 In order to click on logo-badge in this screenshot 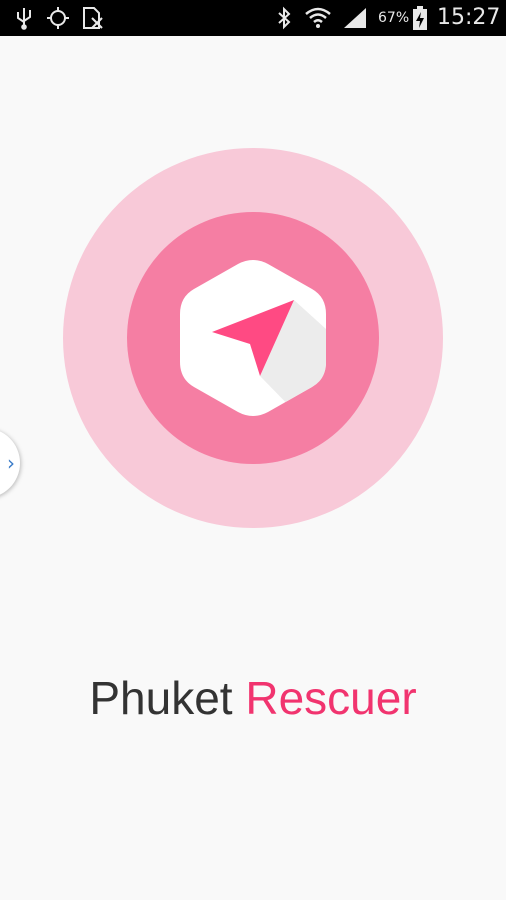, I will do `click(253, 340)`.